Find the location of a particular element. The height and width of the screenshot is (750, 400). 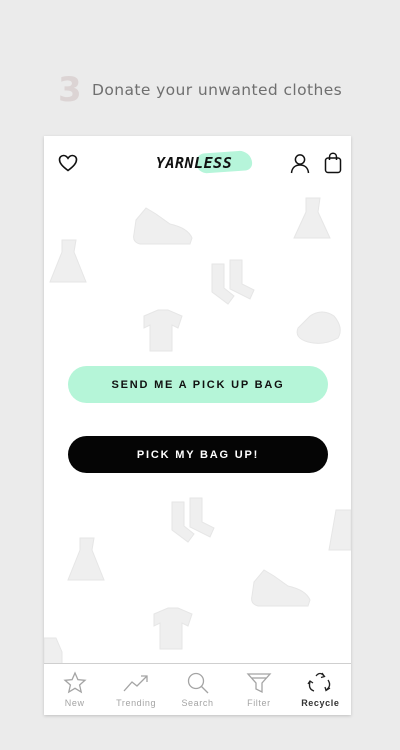

tab-filter: Filter is located at coordinates (258, 689).